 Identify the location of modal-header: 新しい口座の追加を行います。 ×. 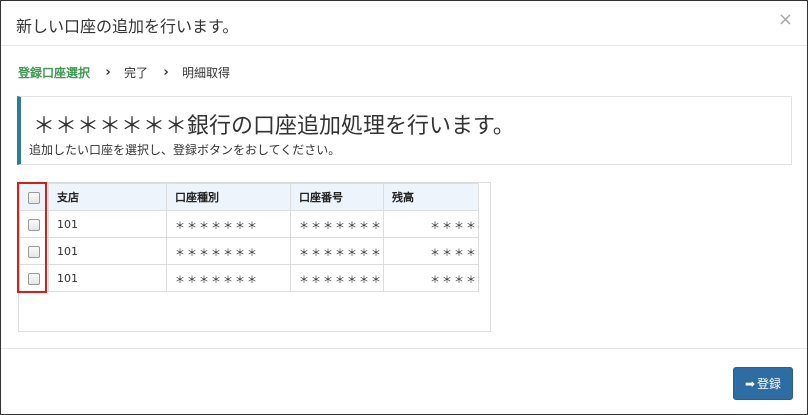
(404, 23).